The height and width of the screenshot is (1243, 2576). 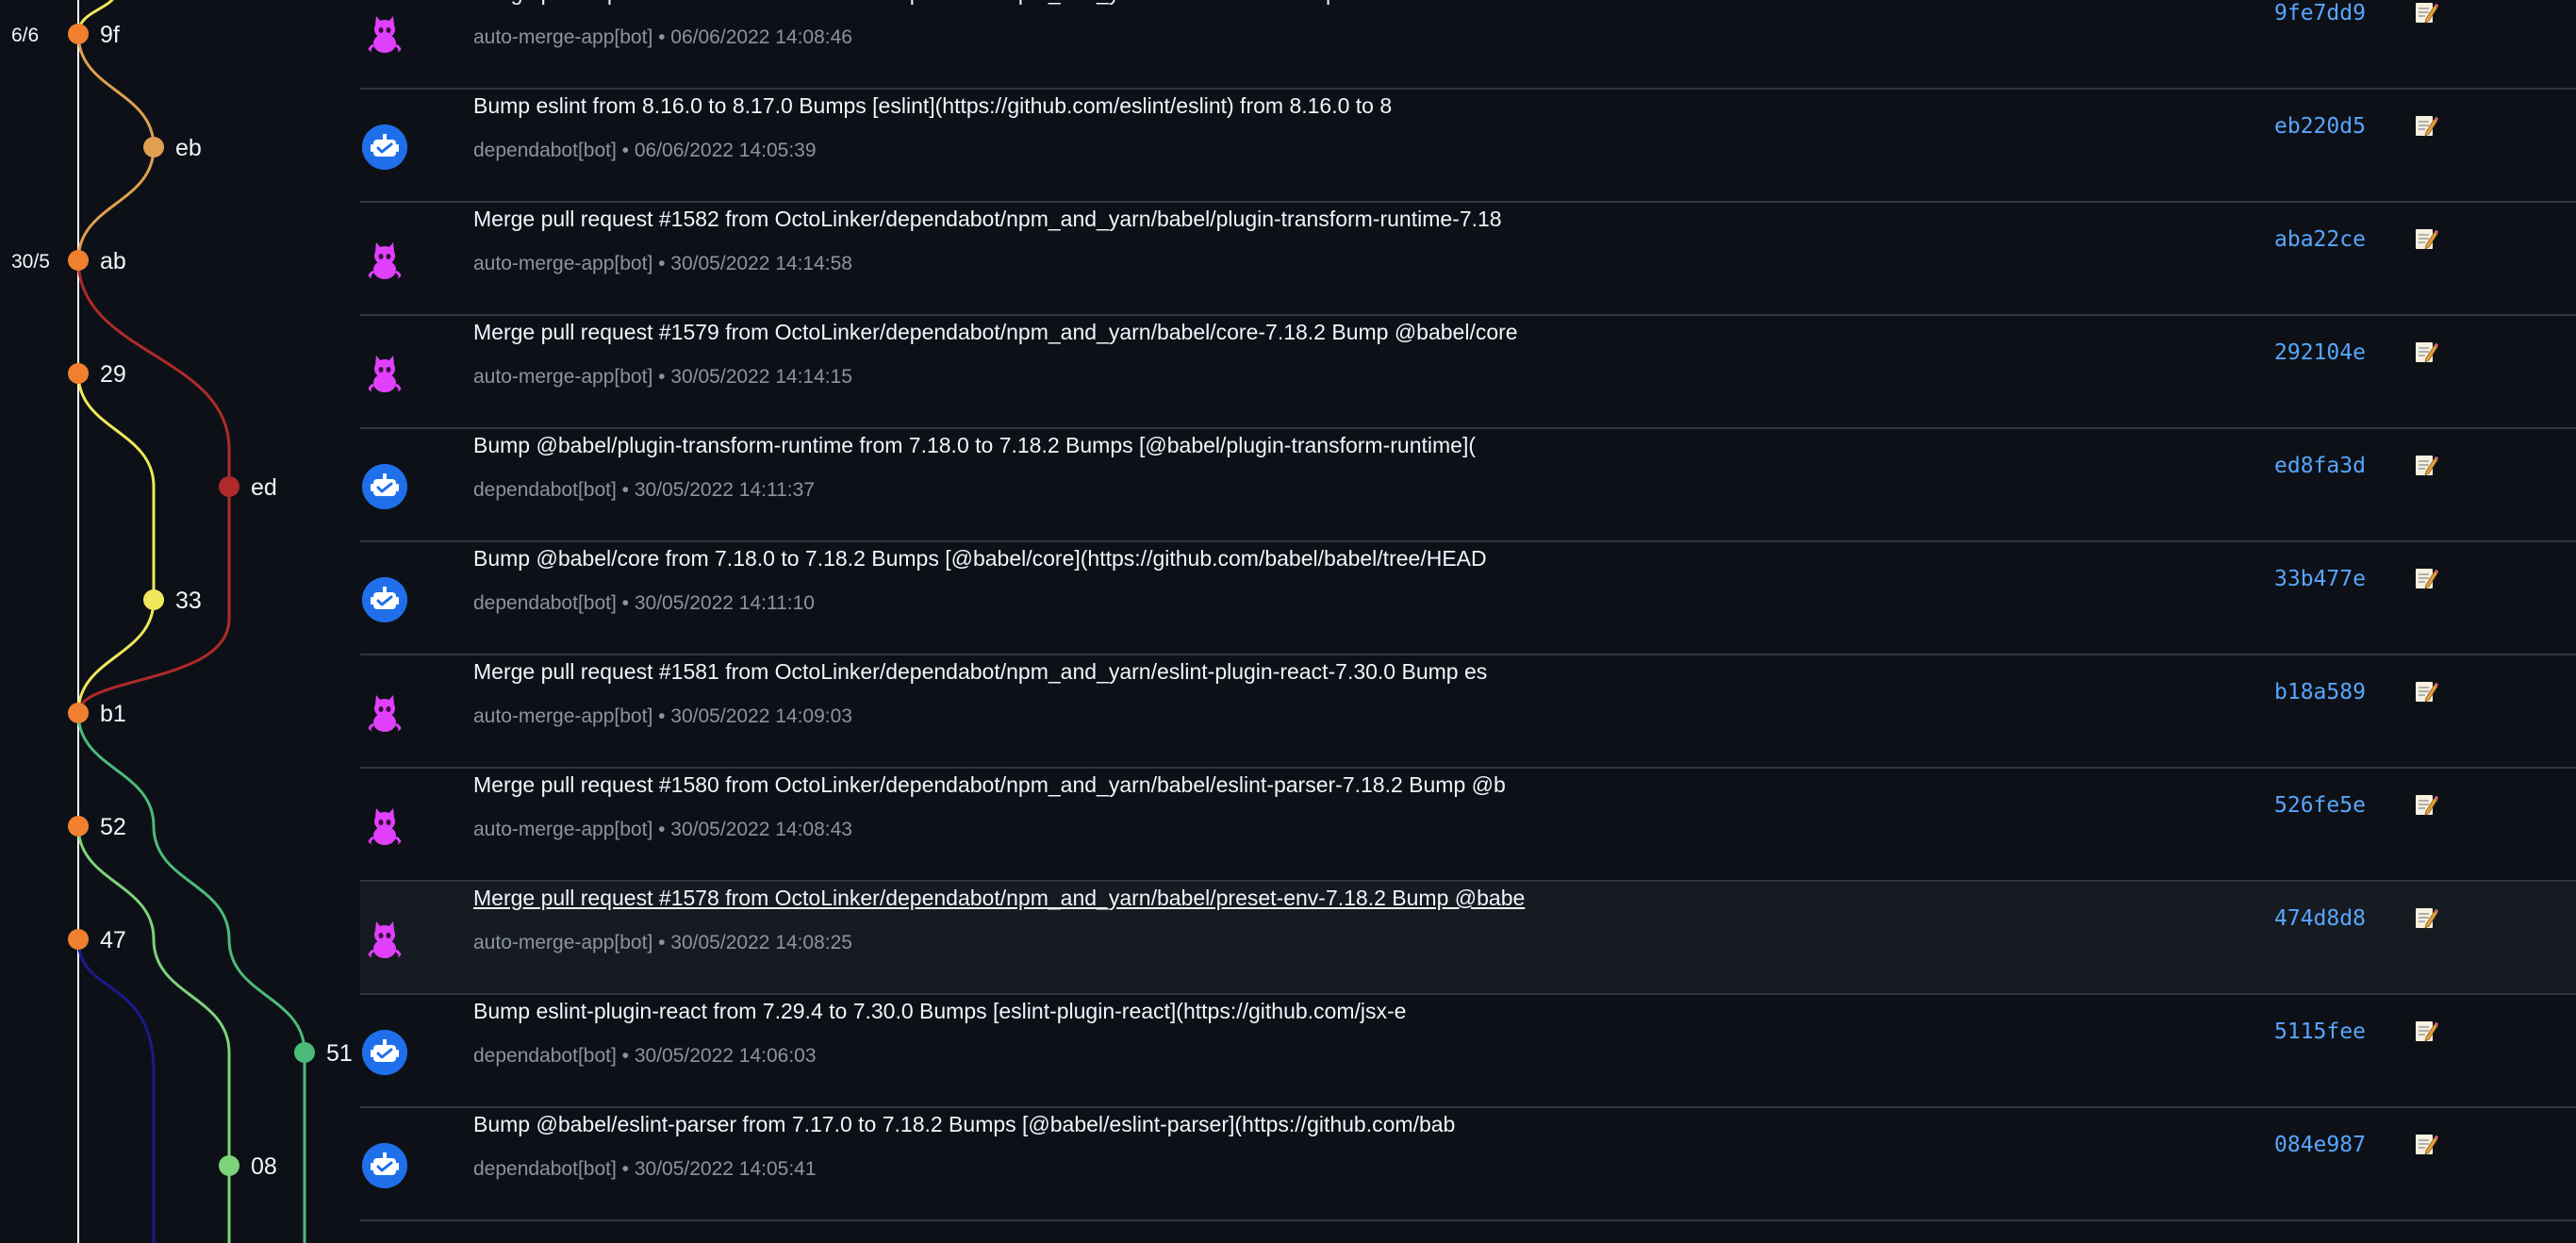 What do you see at coordinates (264, 1166) in the screenshot?
I see `commit-node-label: 08` at bounding box center [264, 1166].